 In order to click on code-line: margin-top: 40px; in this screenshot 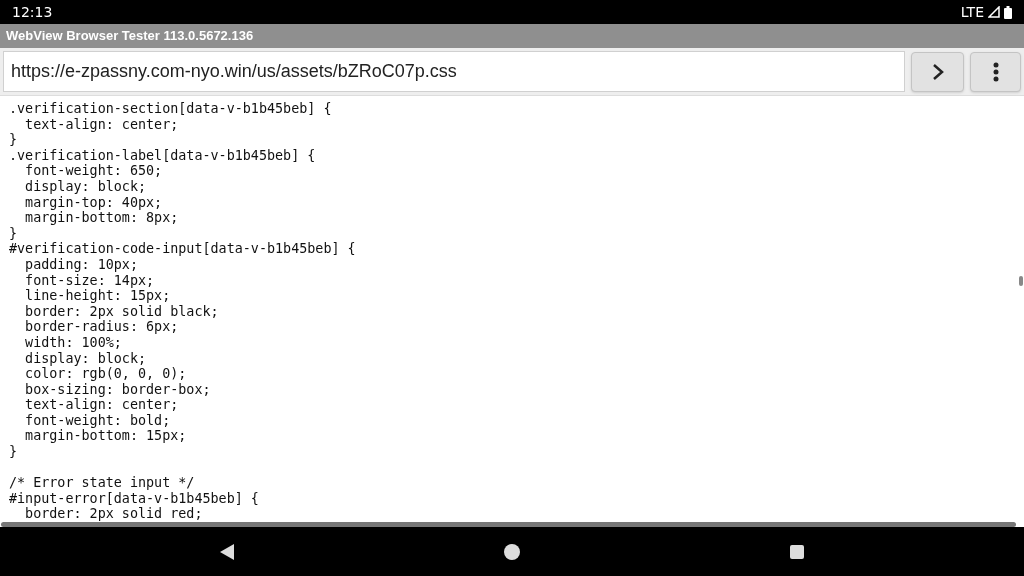, I will do `click(93, 202)`.